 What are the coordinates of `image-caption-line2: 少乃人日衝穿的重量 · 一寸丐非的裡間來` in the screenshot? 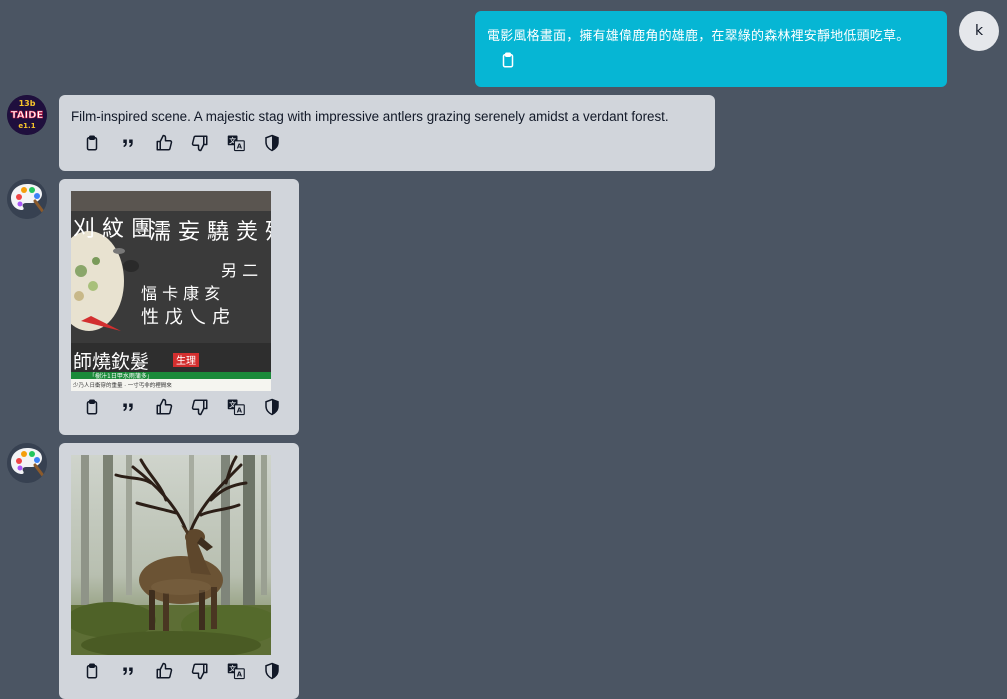 It's located at (122, 385).